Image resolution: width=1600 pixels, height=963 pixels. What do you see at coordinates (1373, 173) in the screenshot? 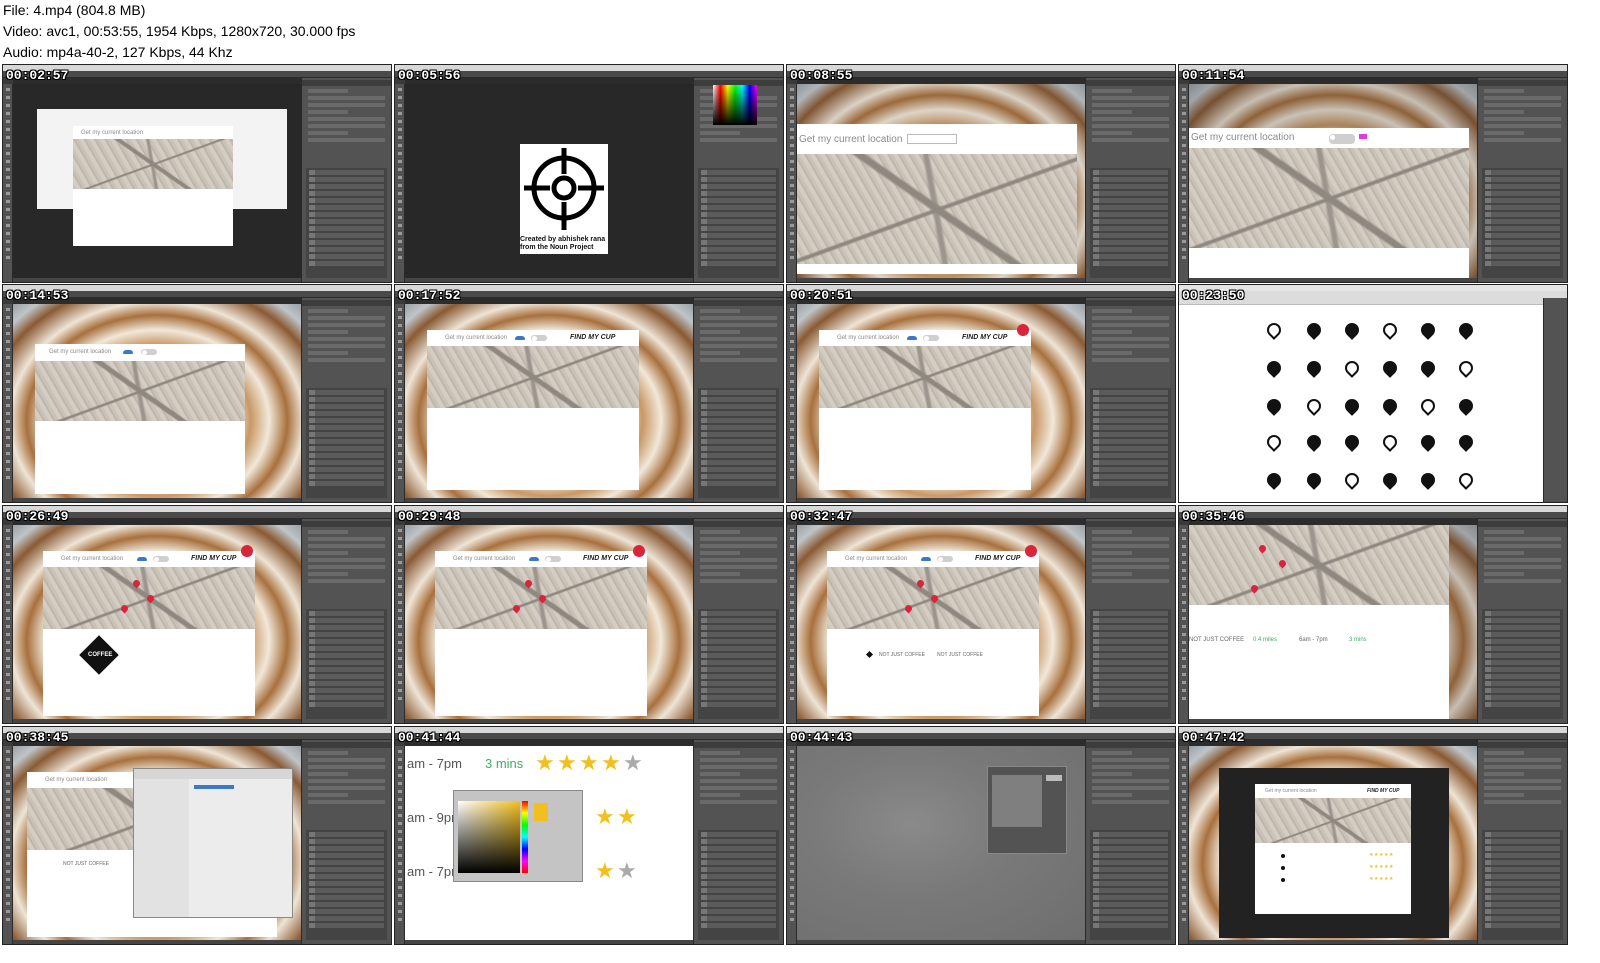
I see `video-thumbnail: Get my current location 00:11:54` at bounding box center [1373, 173].